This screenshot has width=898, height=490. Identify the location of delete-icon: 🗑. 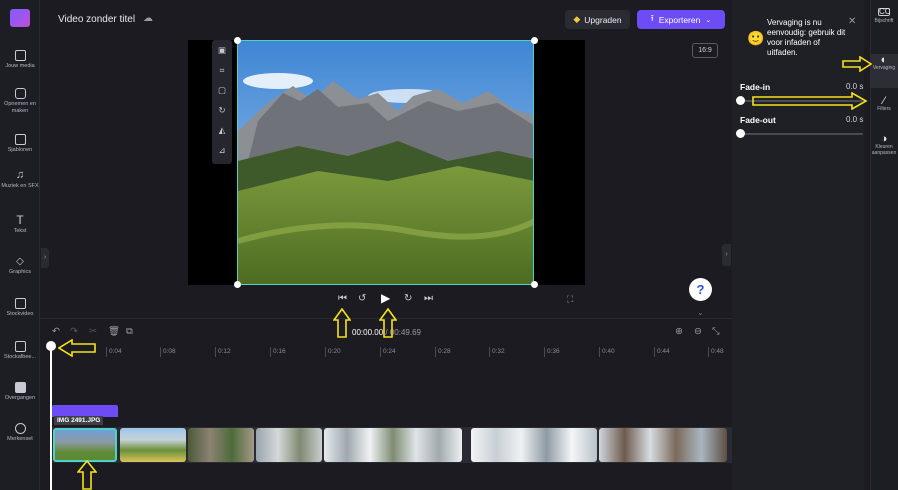
(114, 331).